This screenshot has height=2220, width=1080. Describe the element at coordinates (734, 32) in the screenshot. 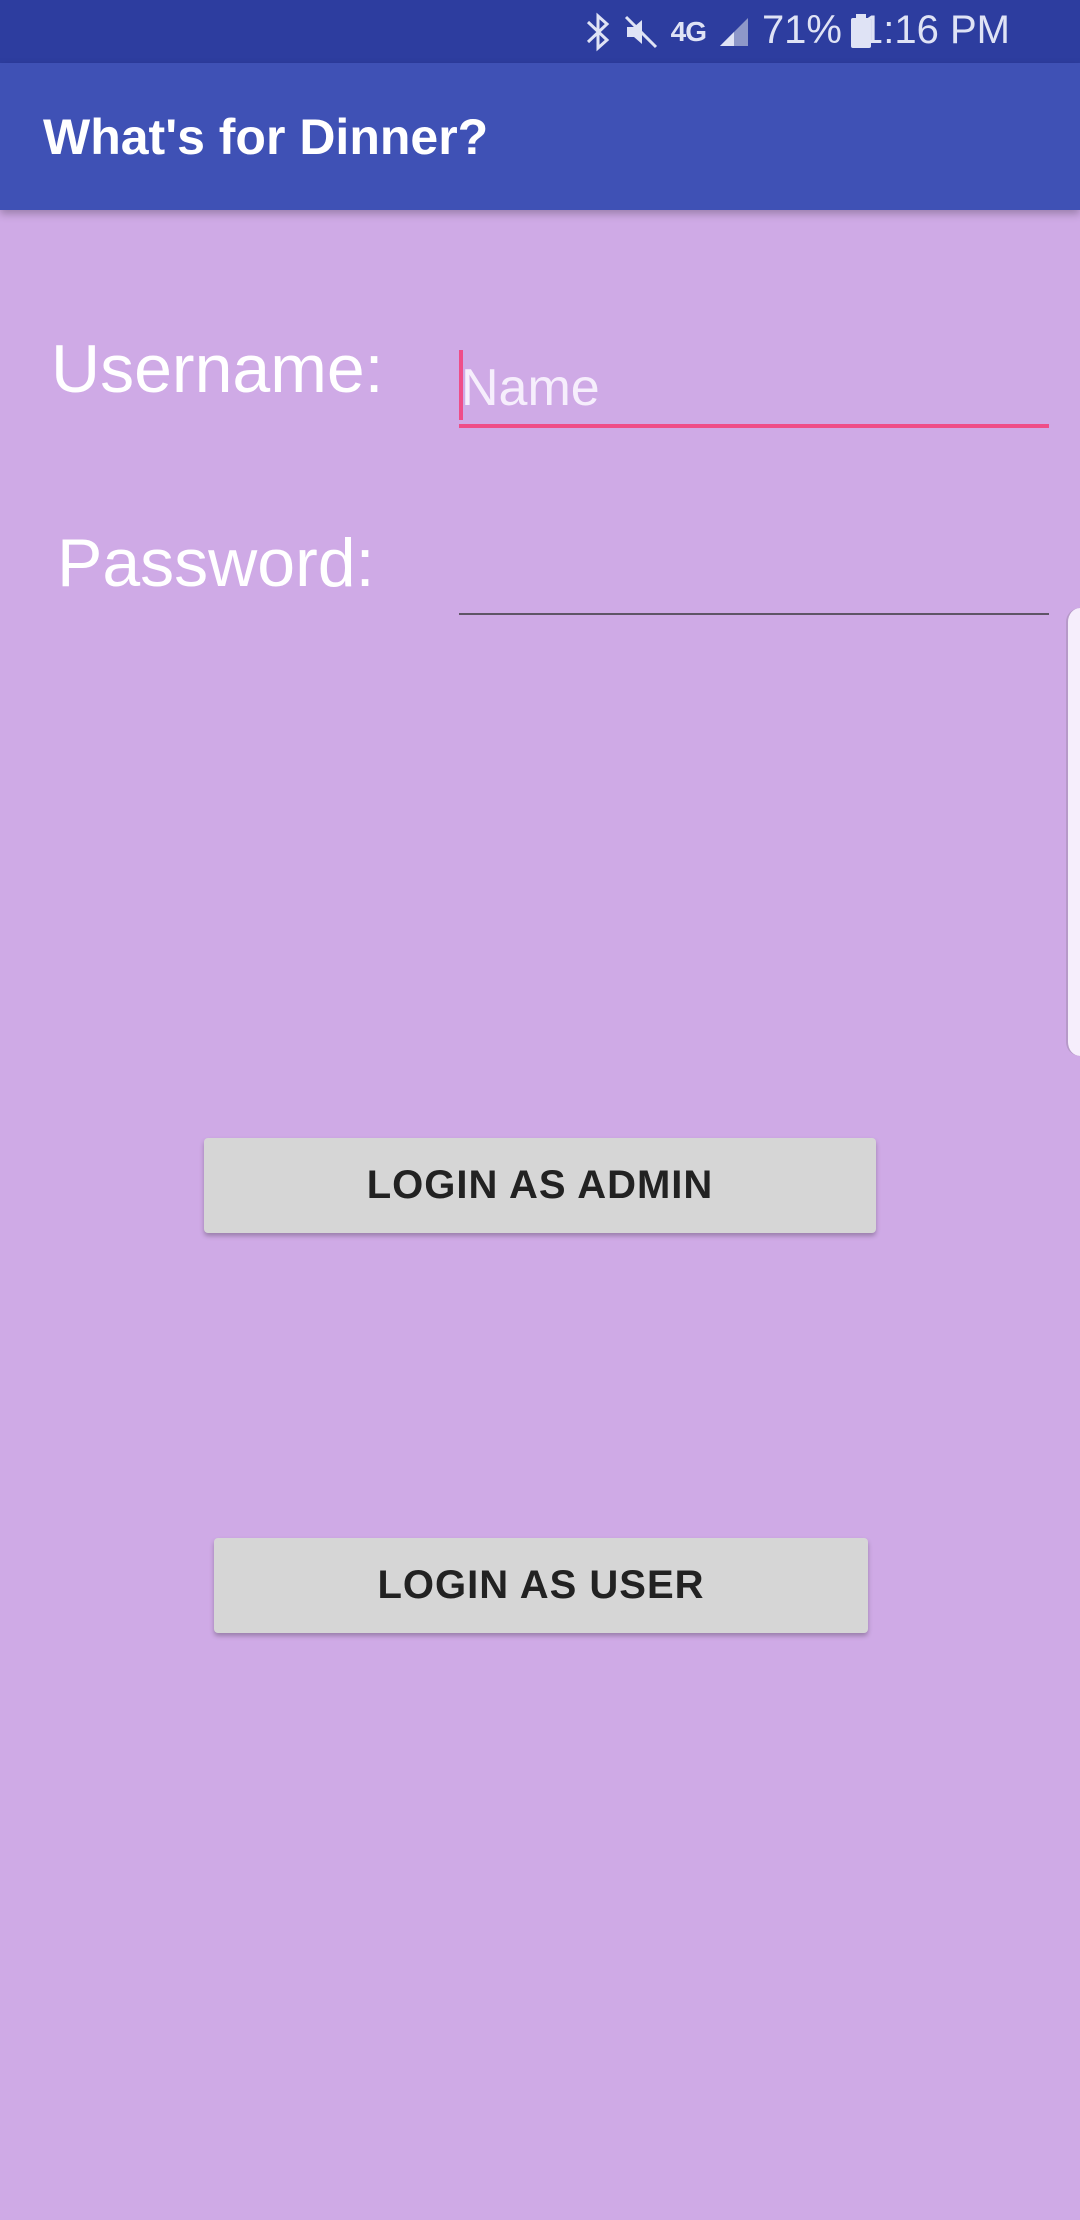

I see `signal-icon` at that location.